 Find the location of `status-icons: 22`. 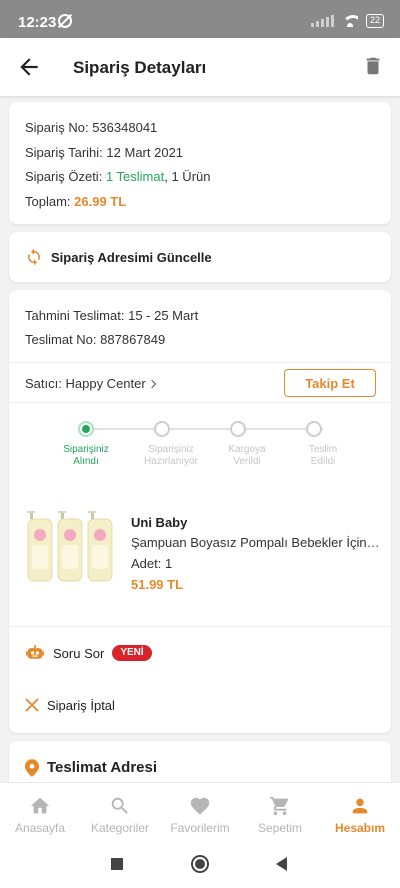

status-icons: 22 is located at coordinates (347, 21).